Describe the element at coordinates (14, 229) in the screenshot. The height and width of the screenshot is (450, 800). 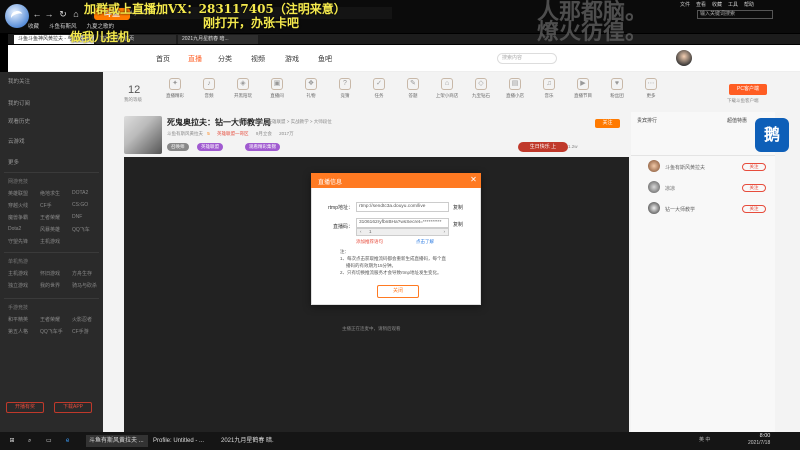
I see `sidebar-category: Dota2` at that location.